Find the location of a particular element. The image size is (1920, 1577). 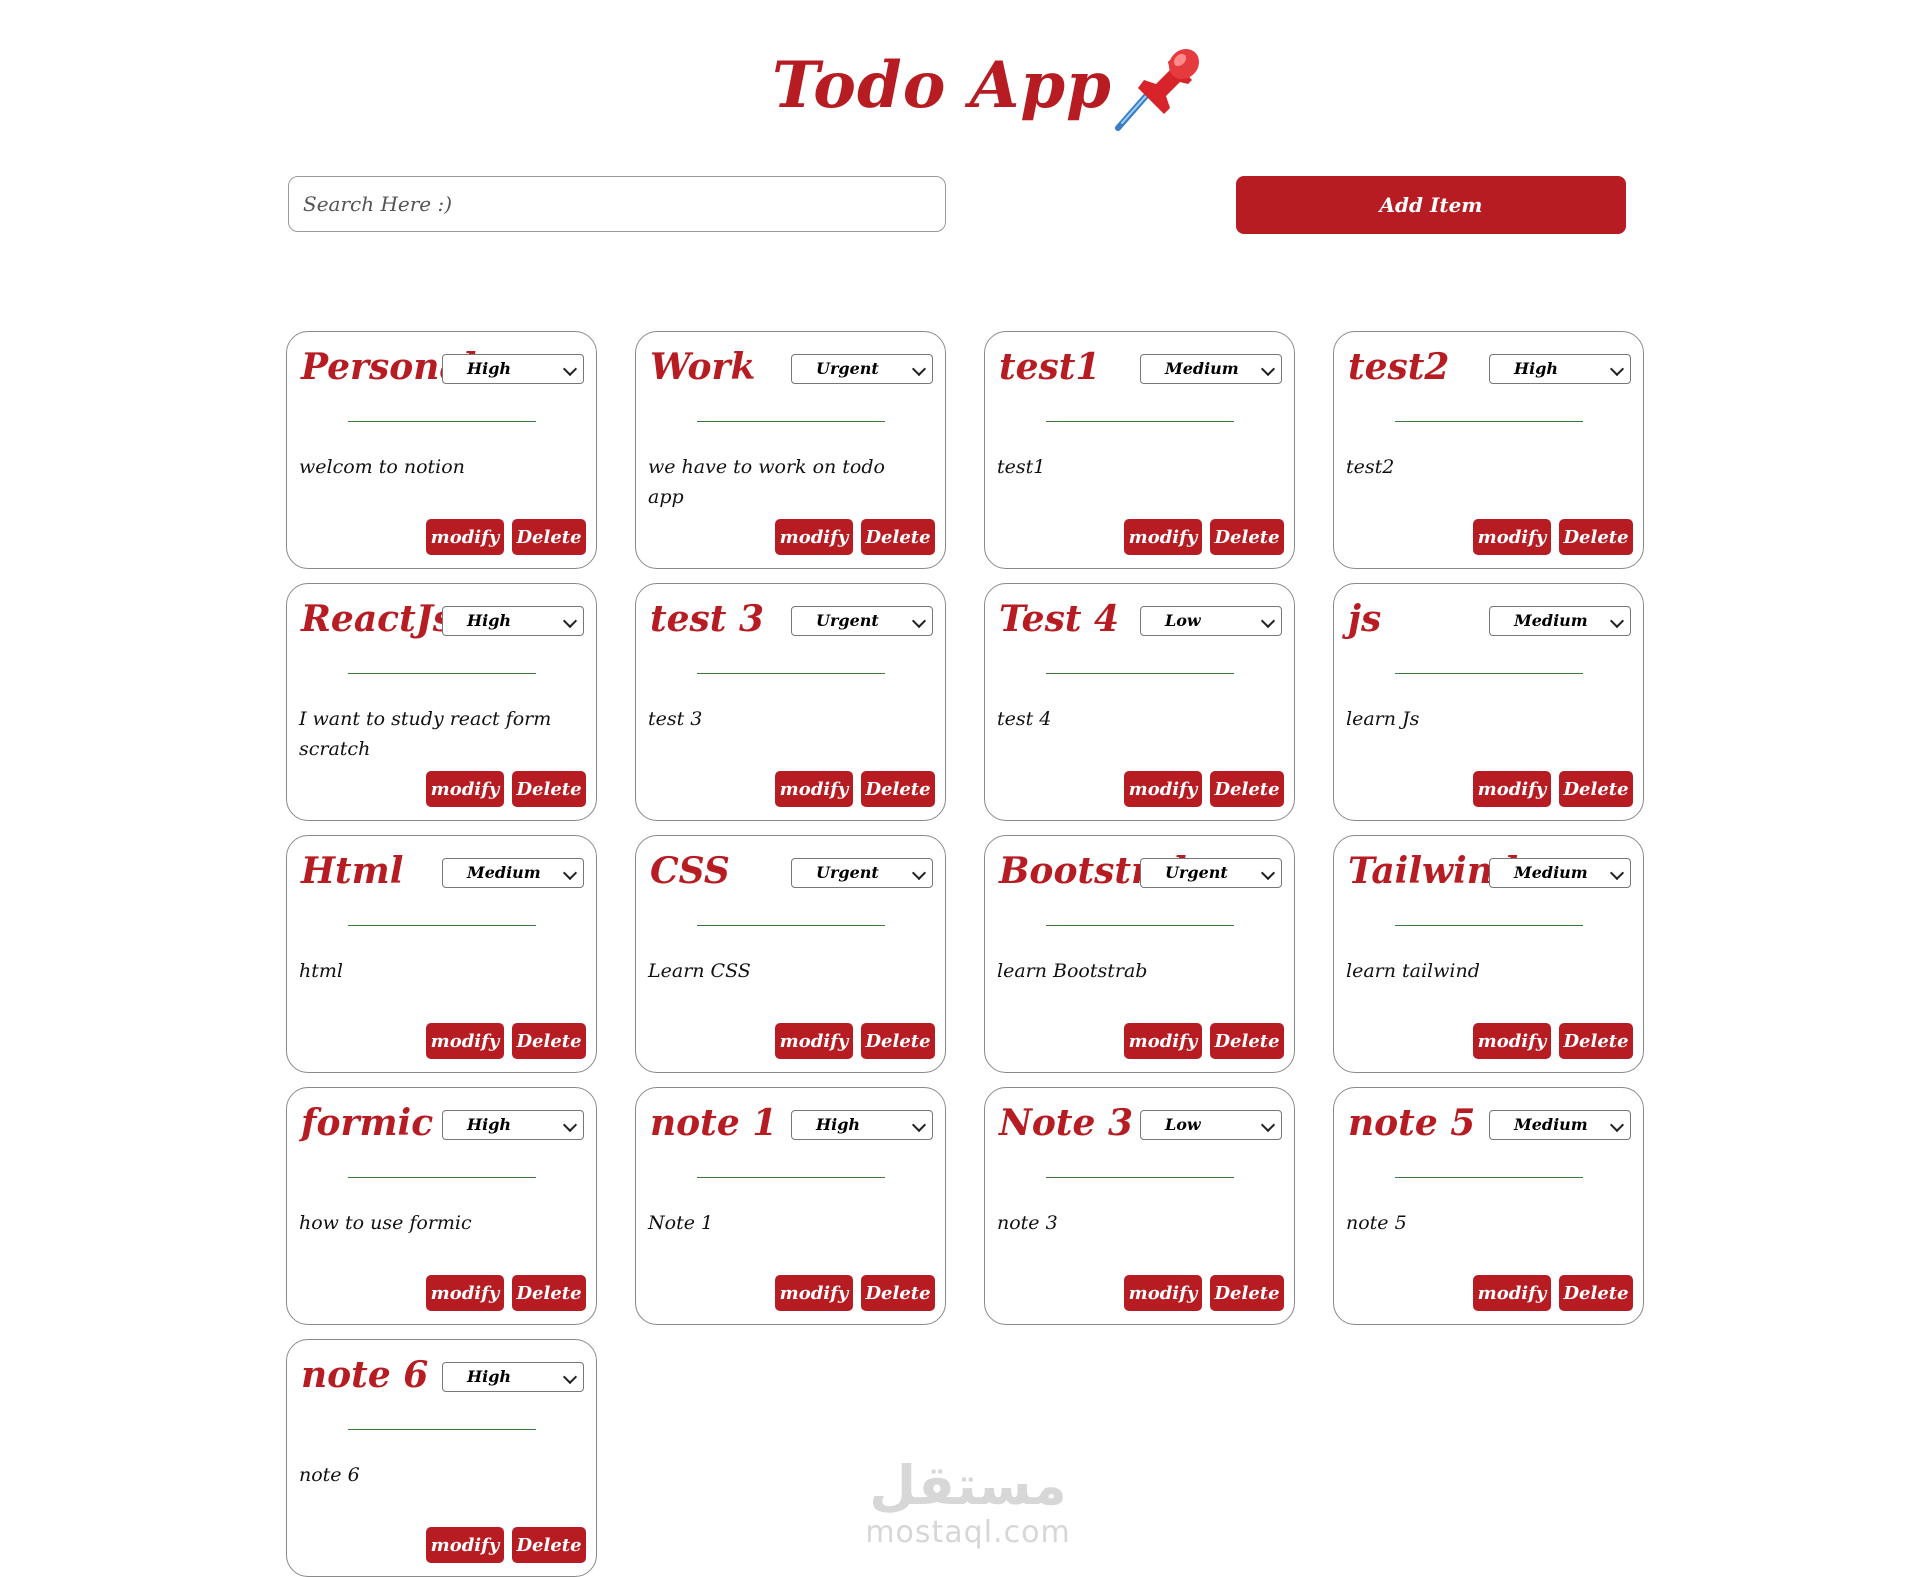

todo-card: note 6 High note 6 modify Delete is located at coordinates (441, 1458).